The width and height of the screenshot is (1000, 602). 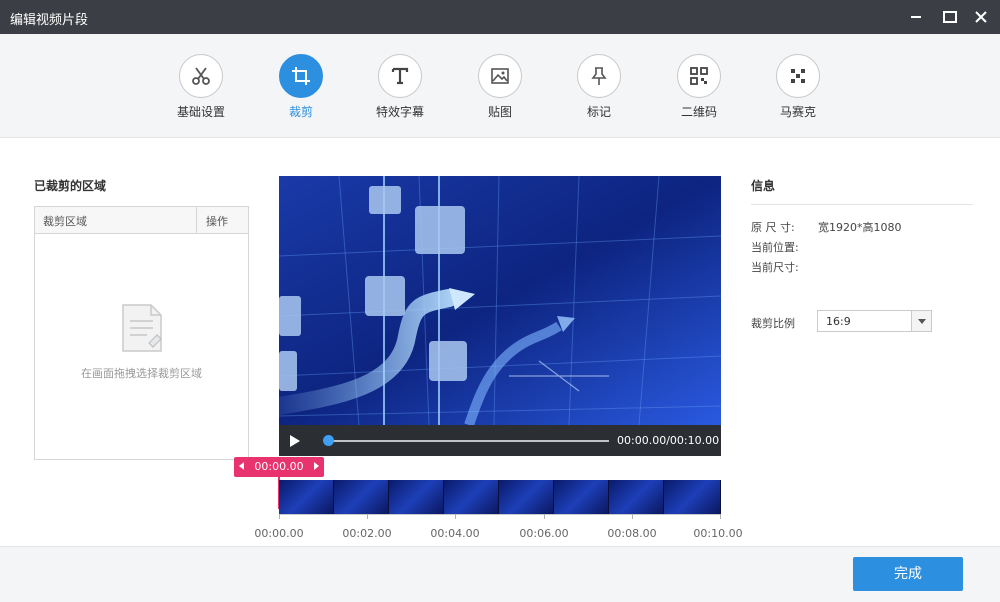 I want to click on tab-mark: 标记, so click(x=599, y=87).